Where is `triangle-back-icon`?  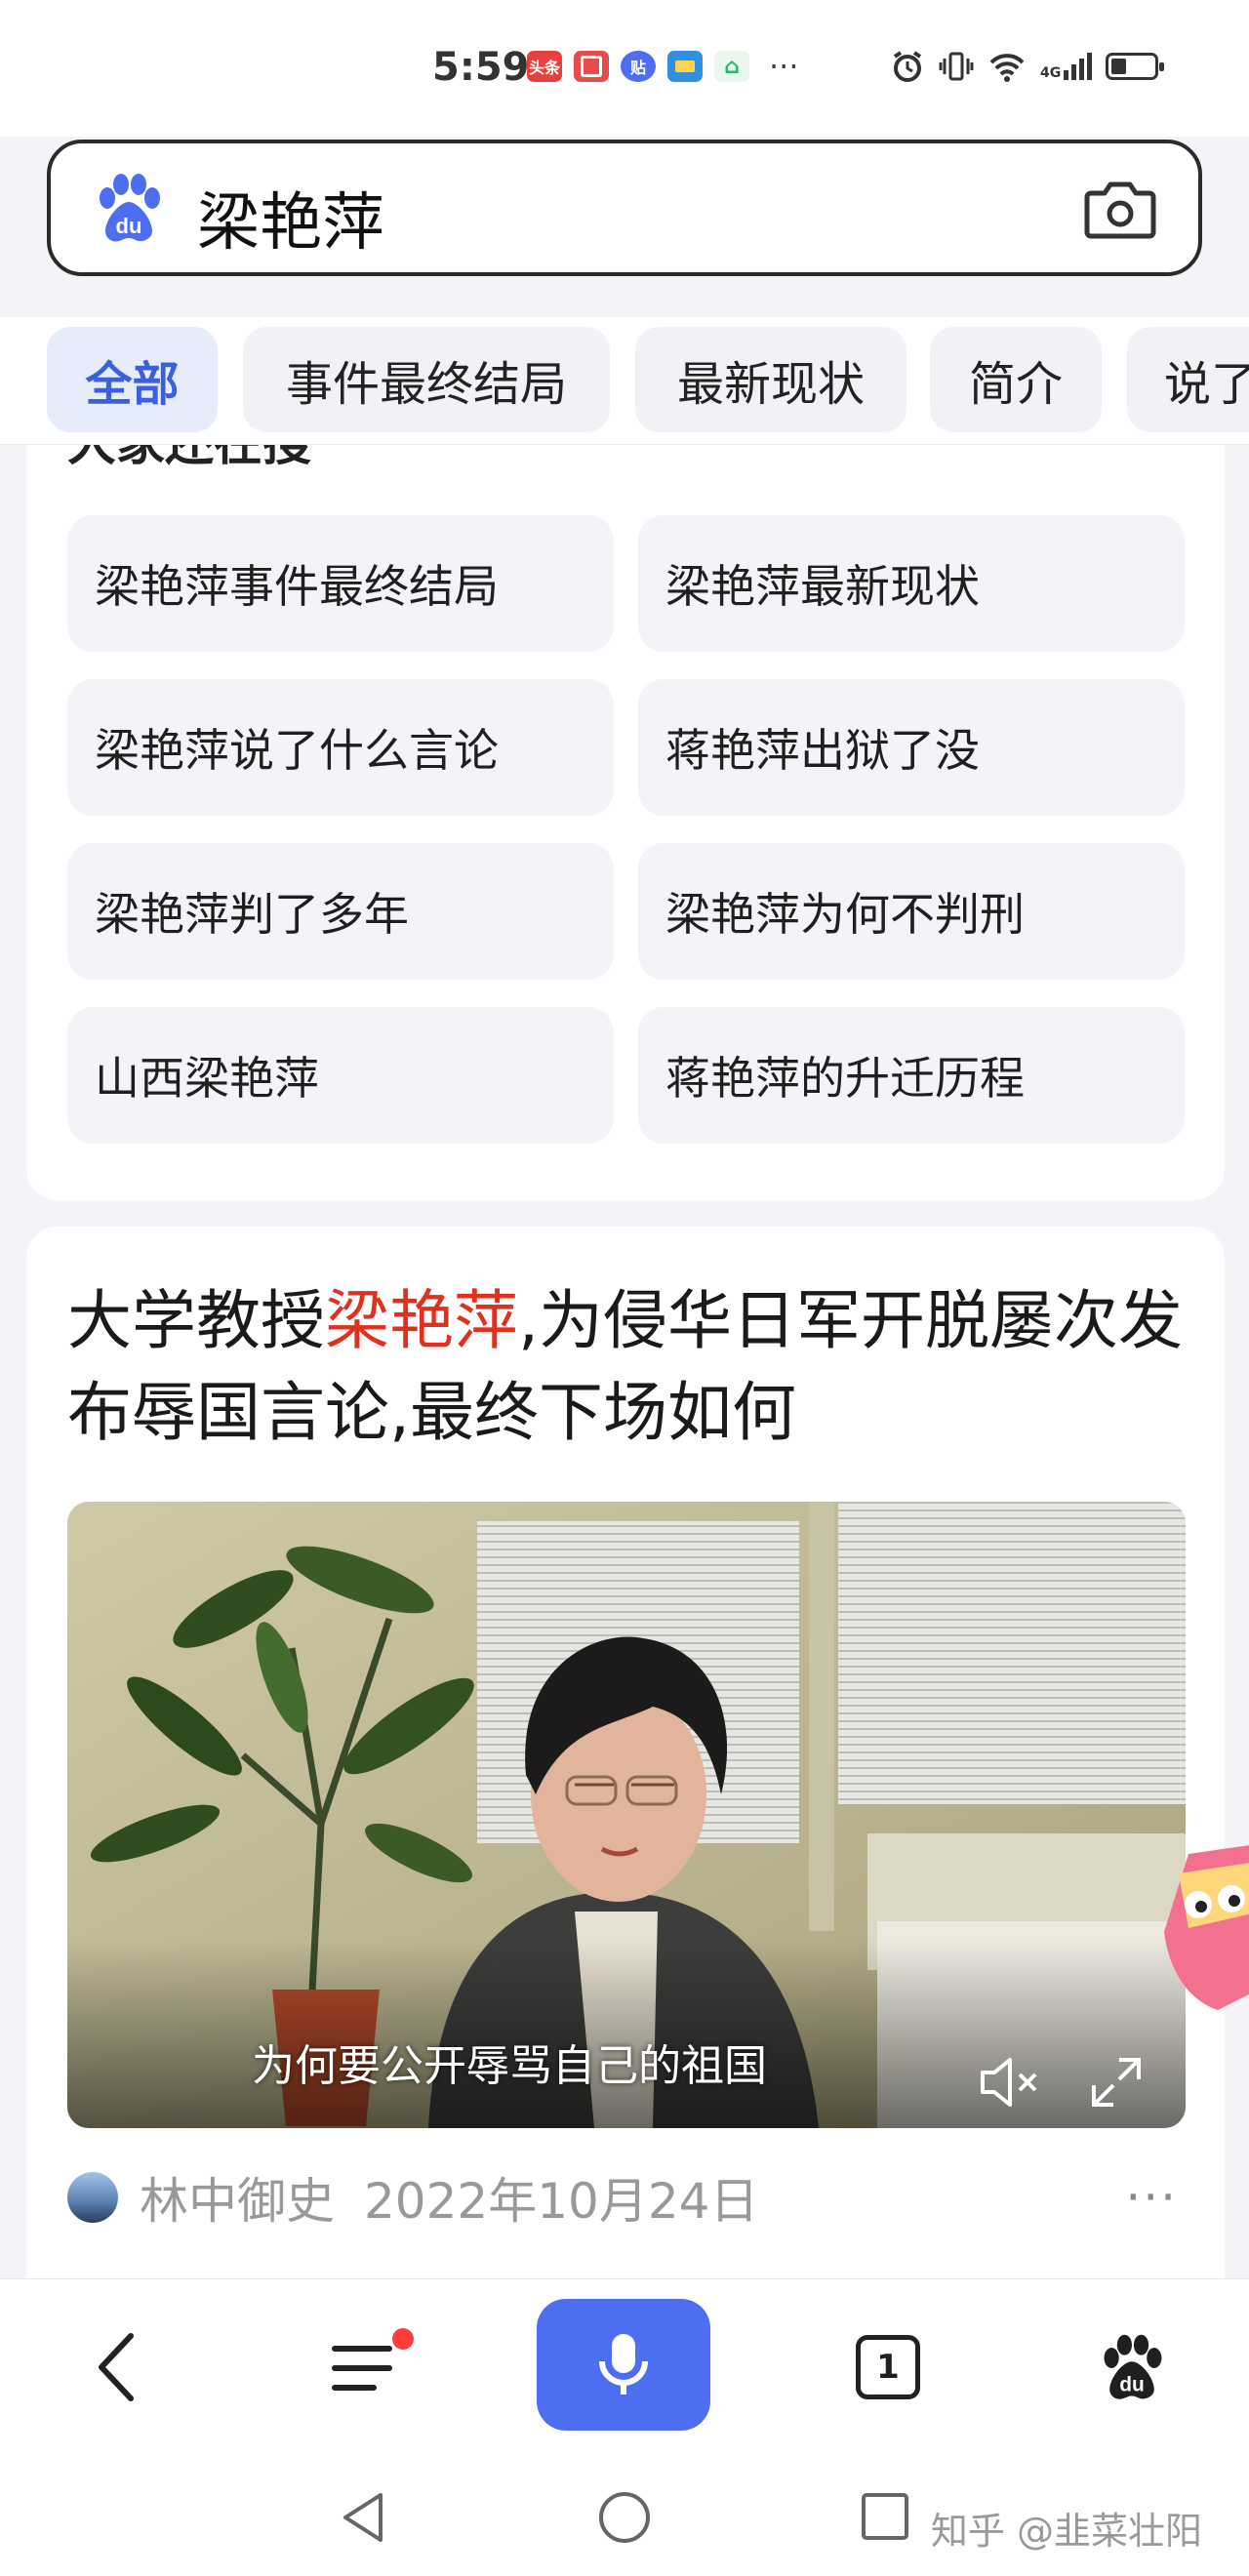
triangle-back-icon is located at coordinates (363, 2517).